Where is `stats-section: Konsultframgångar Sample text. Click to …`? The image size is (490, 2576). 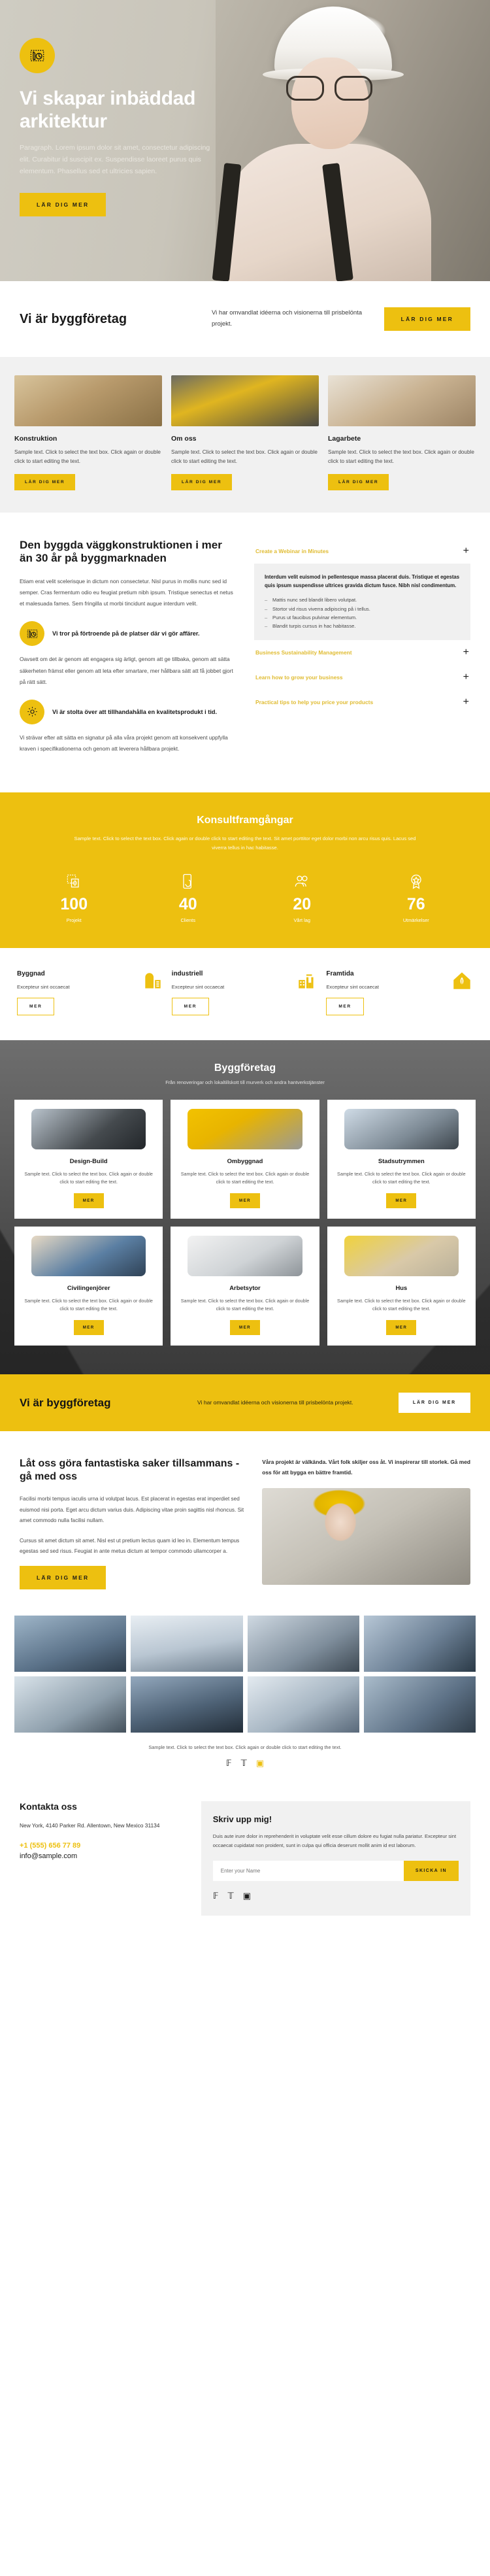 stats-section: Konsultframgångar Sample text. Click to … is located at coordinates (245, 870).